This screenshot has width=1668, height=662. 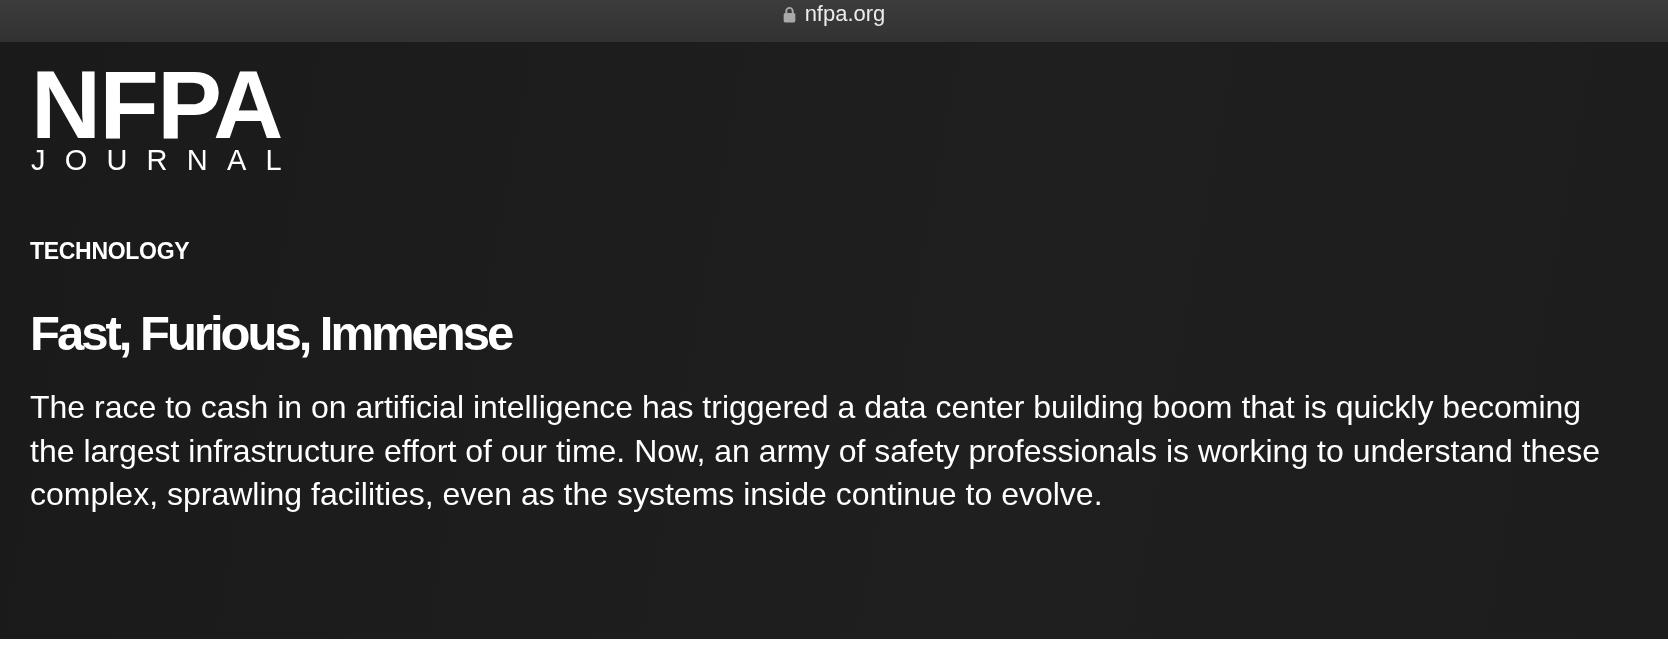 I want to click on url-text: nfpa.org, so click(x=845, y=14).